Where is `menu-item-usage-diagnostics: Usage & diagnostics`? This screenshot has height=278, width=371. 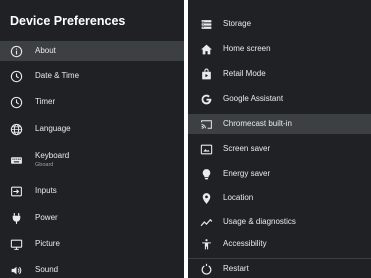
menu-item-usage-diagnostics: Usage & diagnostics is located at coordinates (279, 222).